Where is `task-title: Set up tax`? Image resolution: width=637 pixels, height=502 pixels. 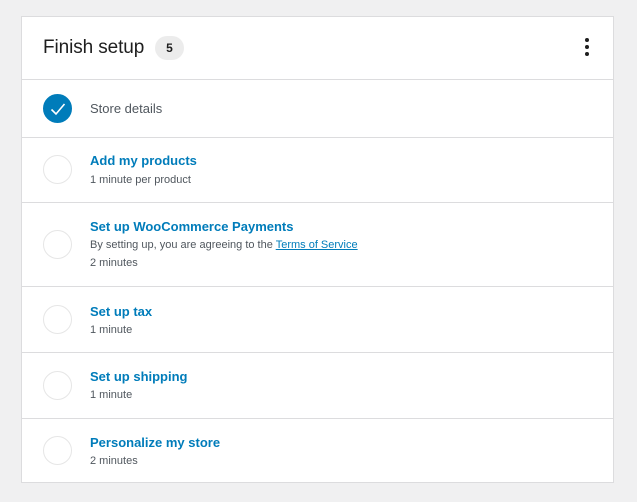
task-title: Set up tax is located at coordinates (121, 311).